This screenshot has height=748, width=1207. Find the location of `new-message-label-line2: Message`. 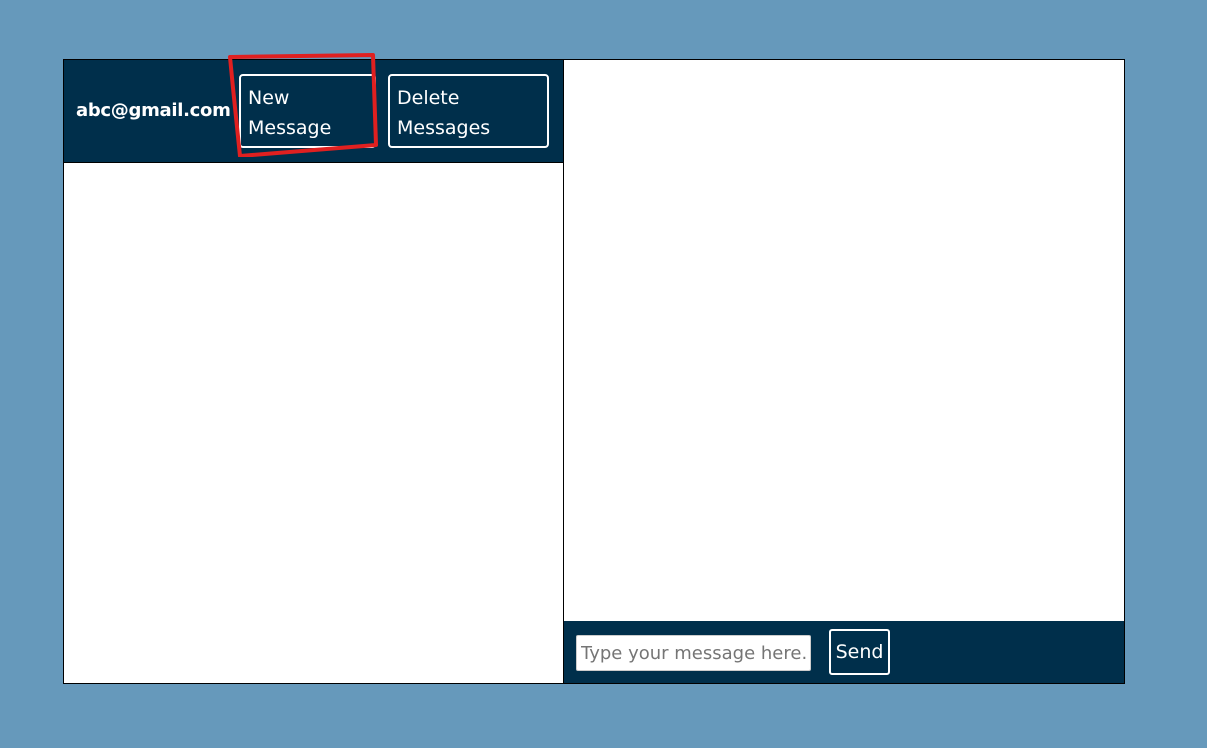

new-message-label-line2: Message is located at coordinates (290, 128).